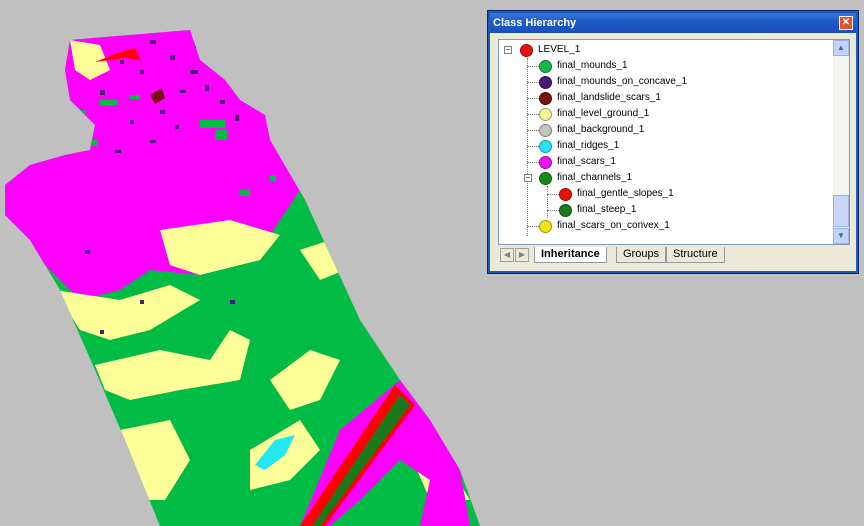 This screenshot has width=864, height=526. I want to click on tab-structure: Structure, so click(695, 255).